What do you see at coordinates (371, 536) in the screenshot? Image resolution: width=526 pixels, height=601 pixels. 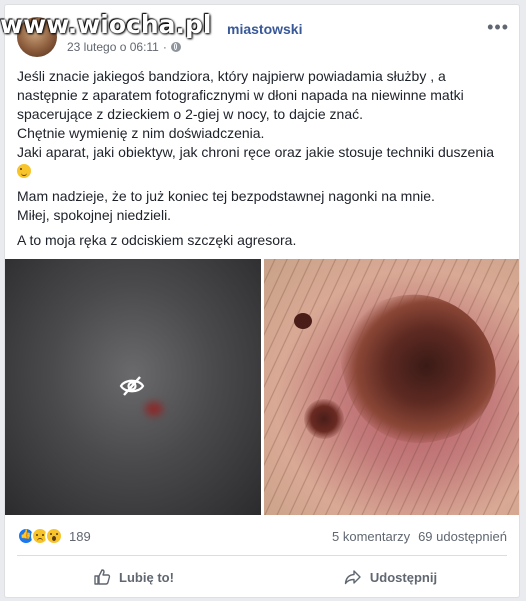 I see `comments-count: 5 komentarzy` at bounding box center [371, 536].